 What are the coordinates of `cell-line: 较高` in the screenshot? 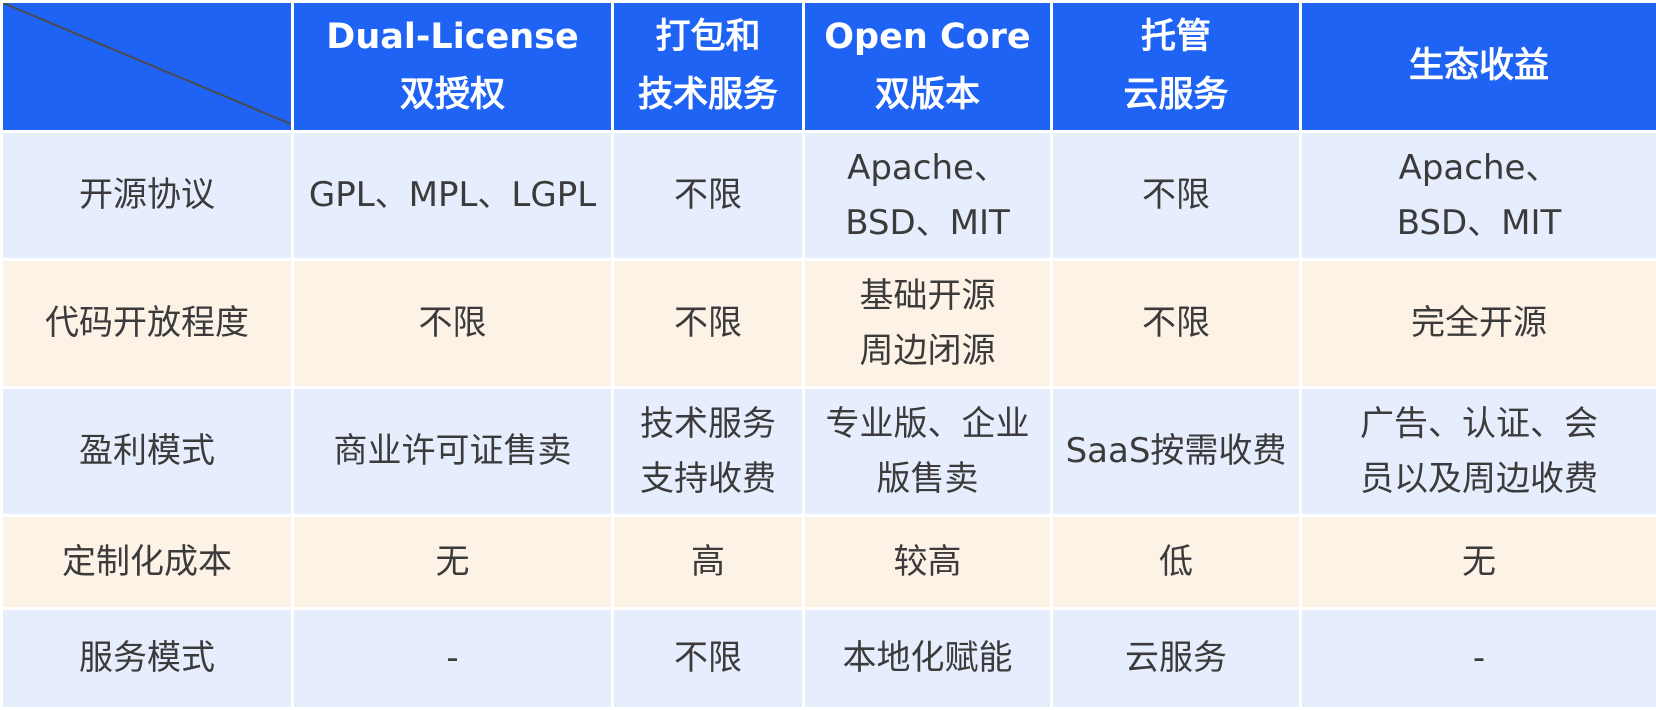 It's located at (927, 562).